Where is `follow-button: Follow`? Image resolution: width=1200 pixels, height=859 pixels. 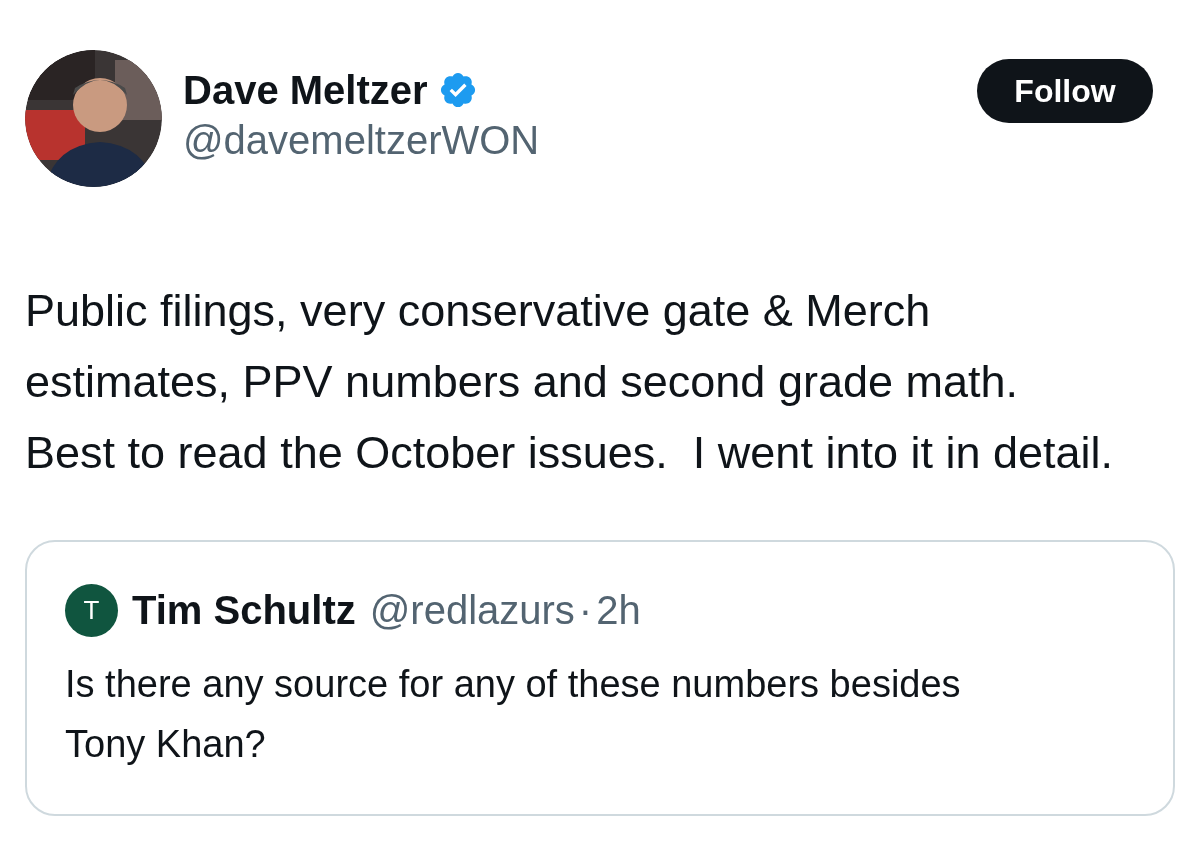
follow-button: Follow is located at coordinates (1065, 91).